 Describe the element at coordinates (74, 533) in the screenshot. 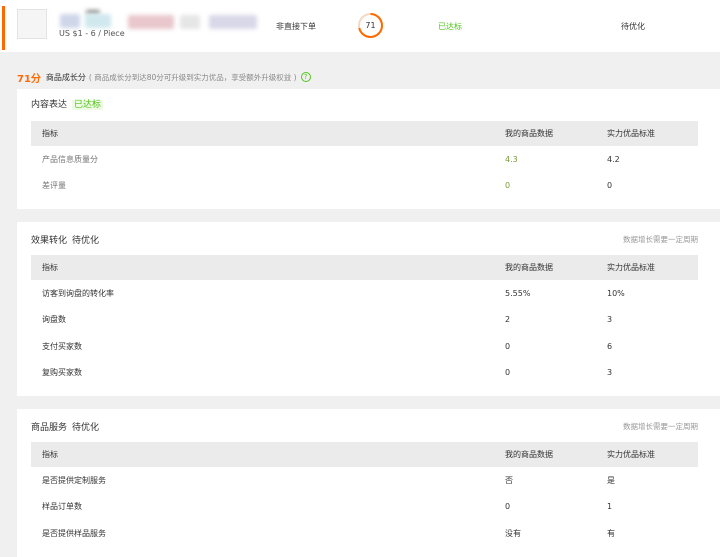

I see `metric-name: 是否提供样品服务` at that location.